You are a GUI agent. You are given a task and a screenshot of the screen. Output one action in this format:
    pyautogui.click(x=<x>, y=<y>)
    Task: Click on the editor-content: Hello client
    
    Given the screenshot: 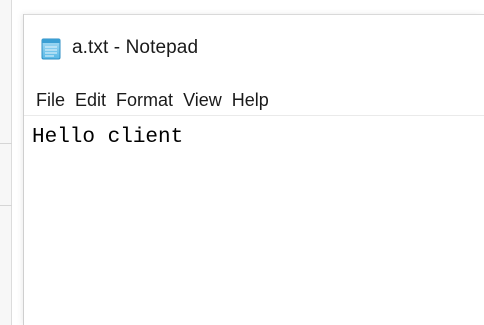 What is the action you would take?
    pyautogui.click(x=258, y=138)
    